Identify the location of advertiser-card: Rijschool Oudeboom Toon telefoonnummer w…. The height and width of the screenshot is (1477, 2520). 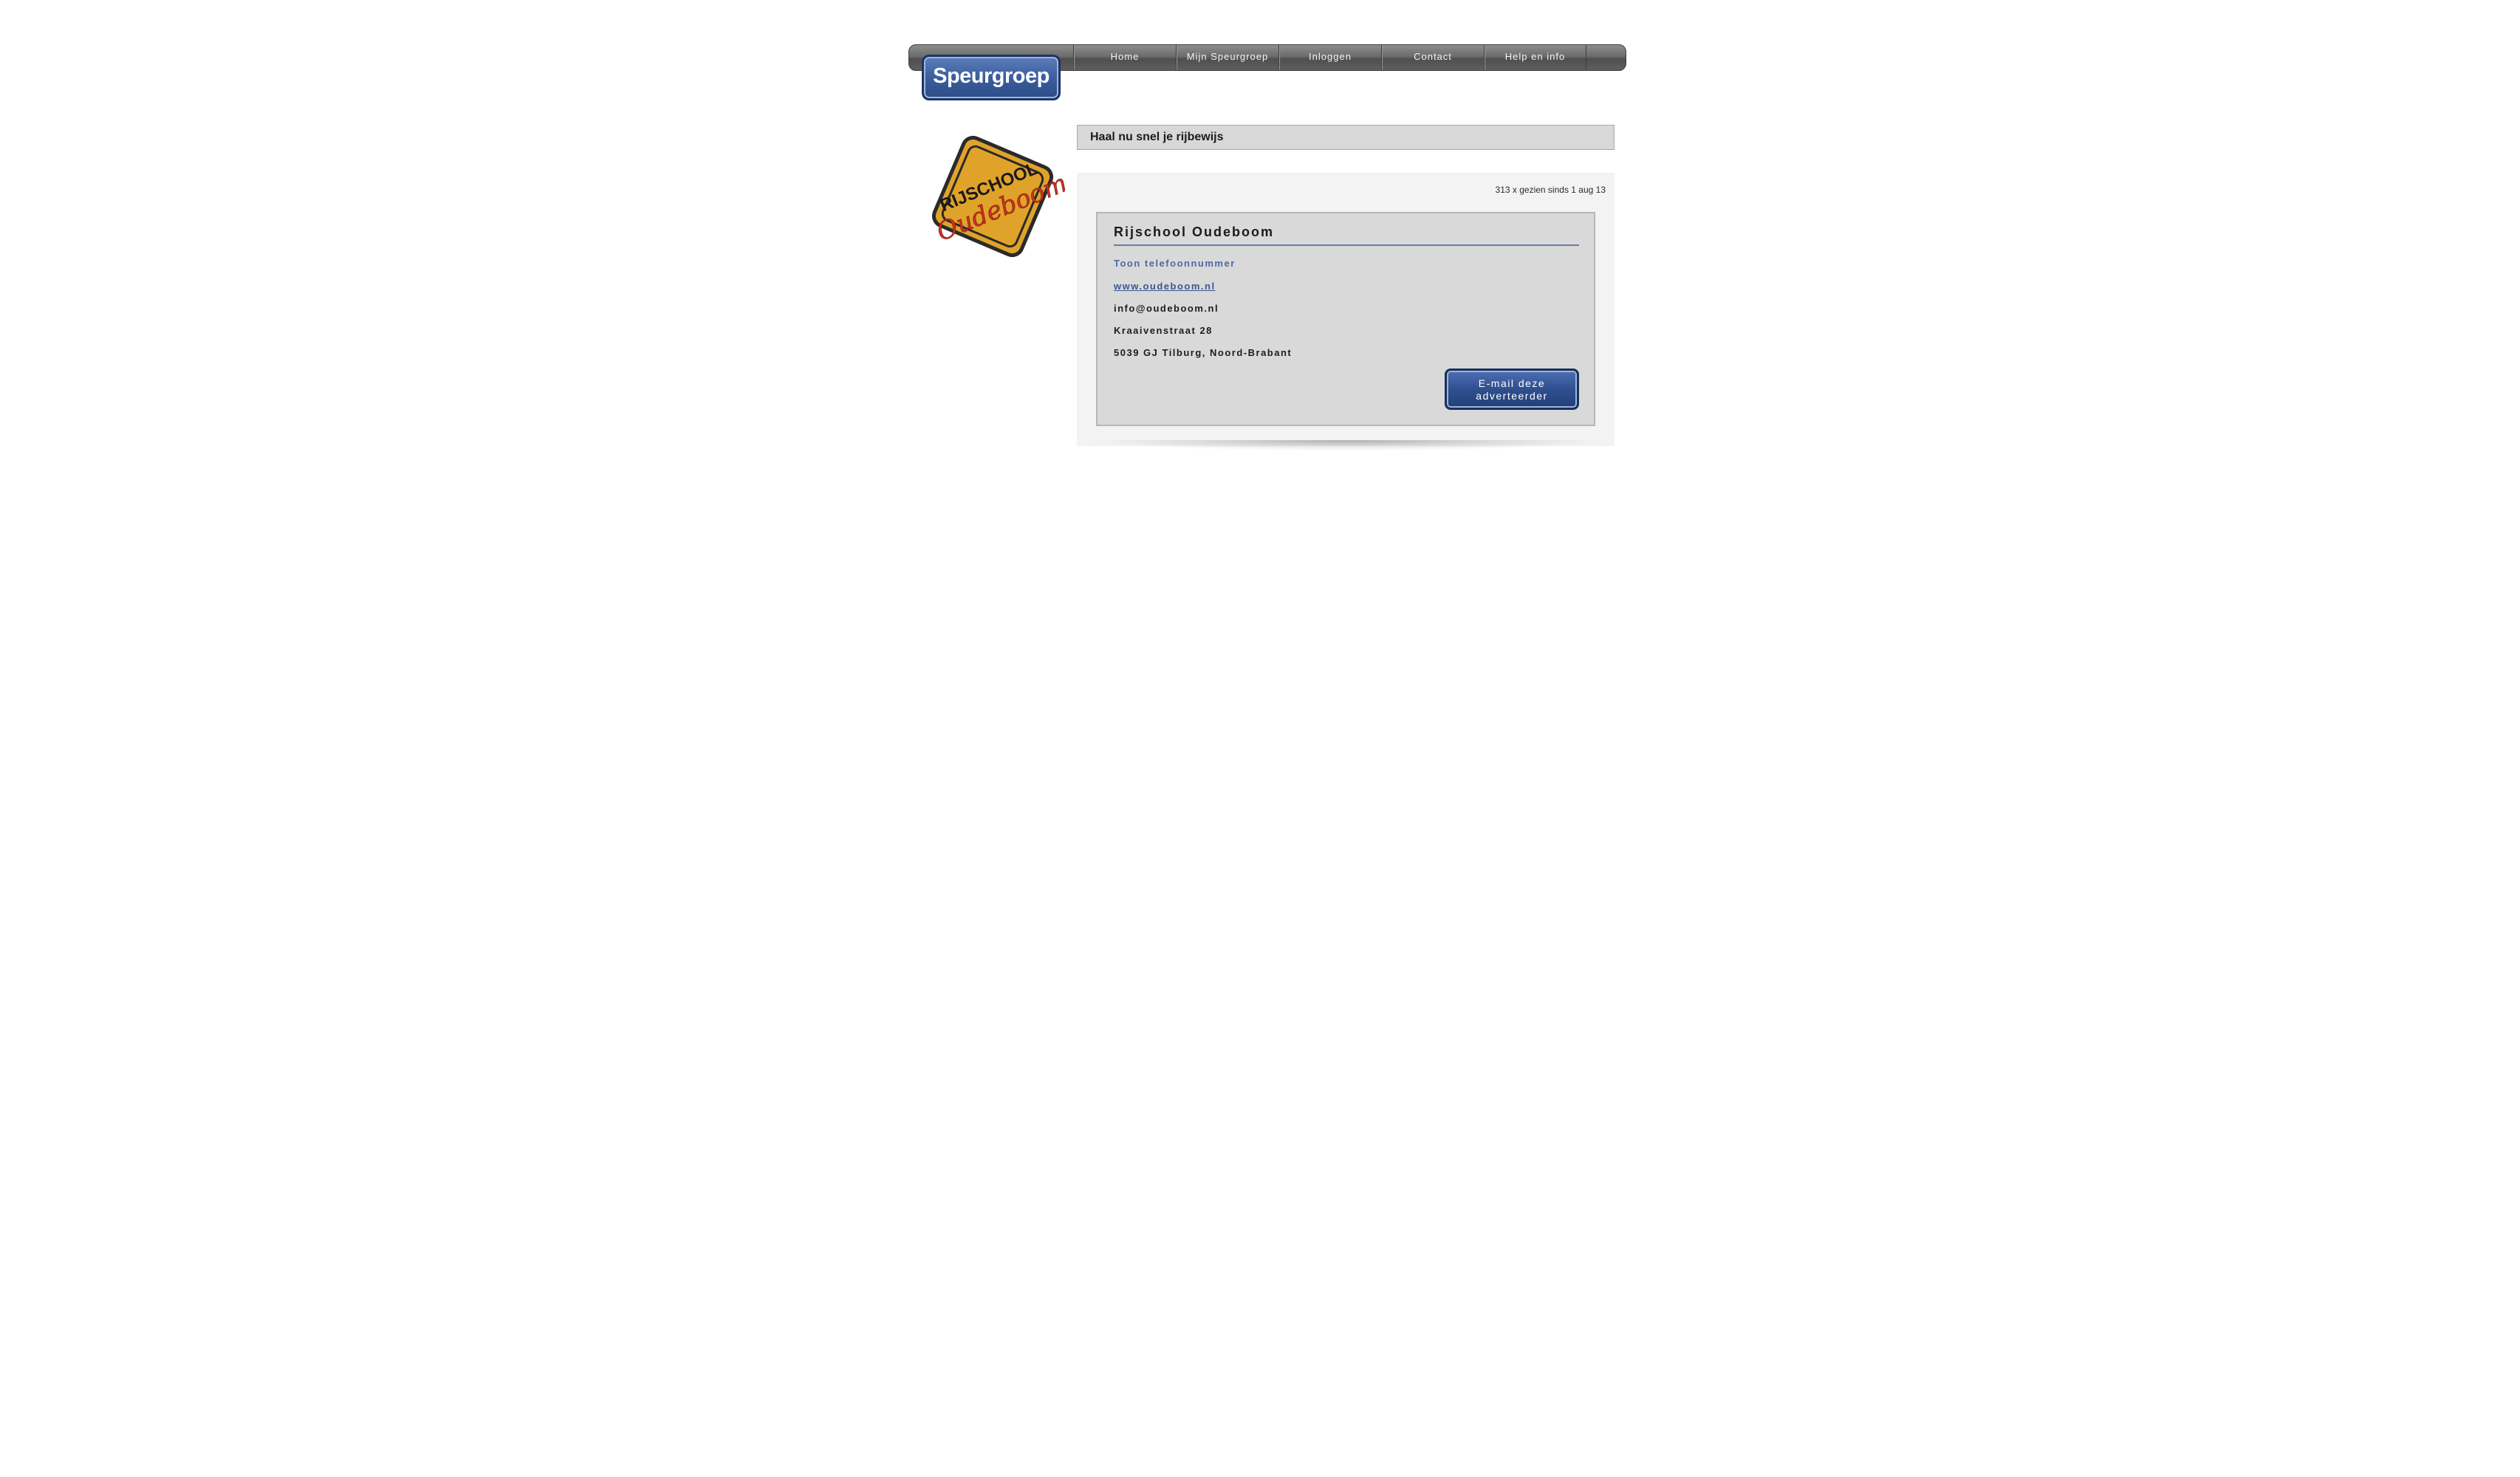
(1345, 319).